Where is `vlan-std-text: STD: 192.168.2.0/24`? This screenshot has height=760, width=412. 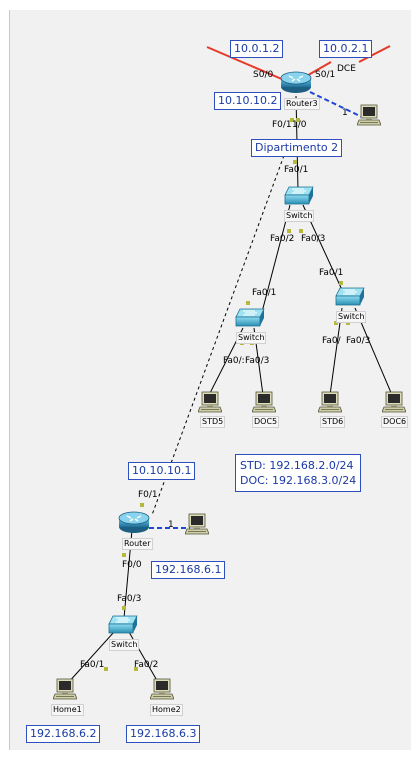
vlan-std-text: STD: 192.168.2.0/24 is located at coordinates (297, 465).